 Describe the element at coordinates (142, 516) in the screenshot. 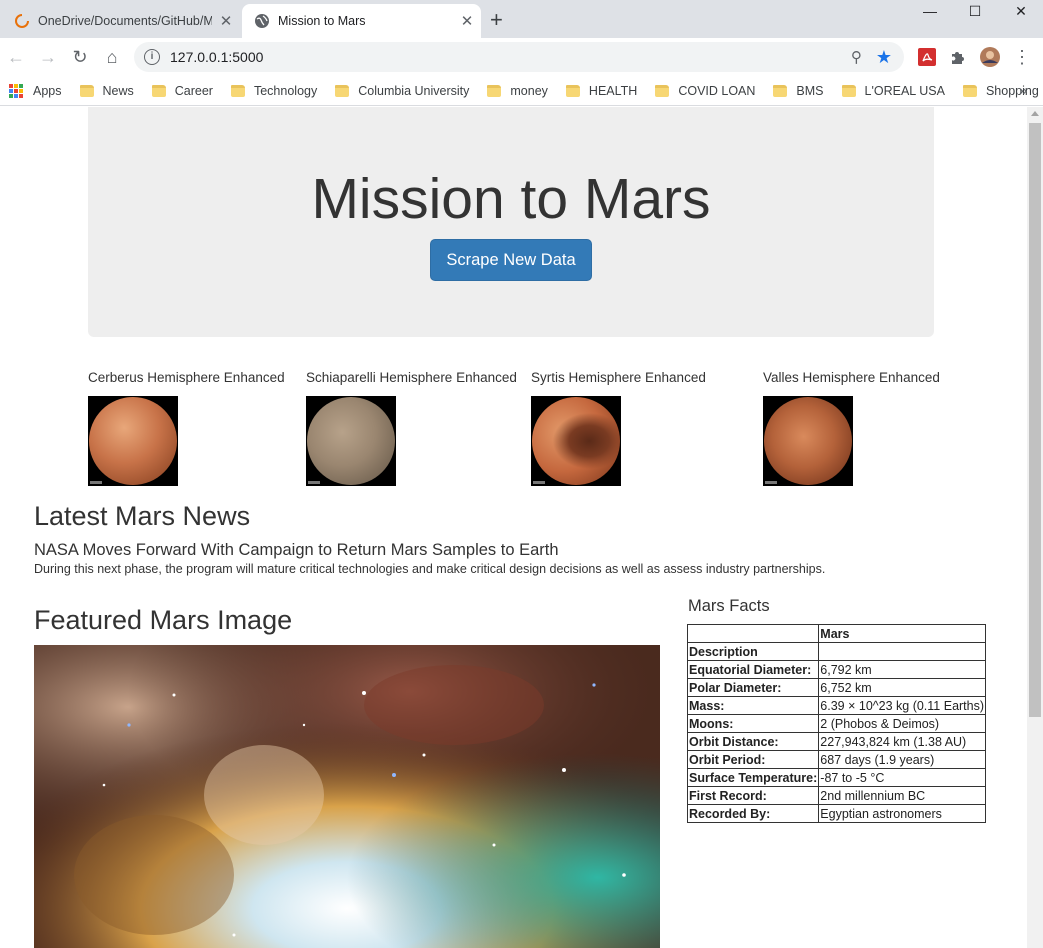

I see `news-heading: Latest Mars News` at that location.